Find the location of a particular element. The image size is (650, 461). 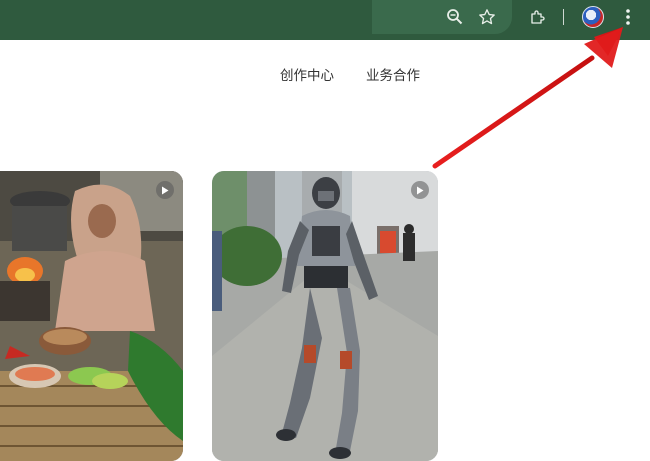

nav-link-creation-center: 创作中心 is located at coordinates (307, 74).